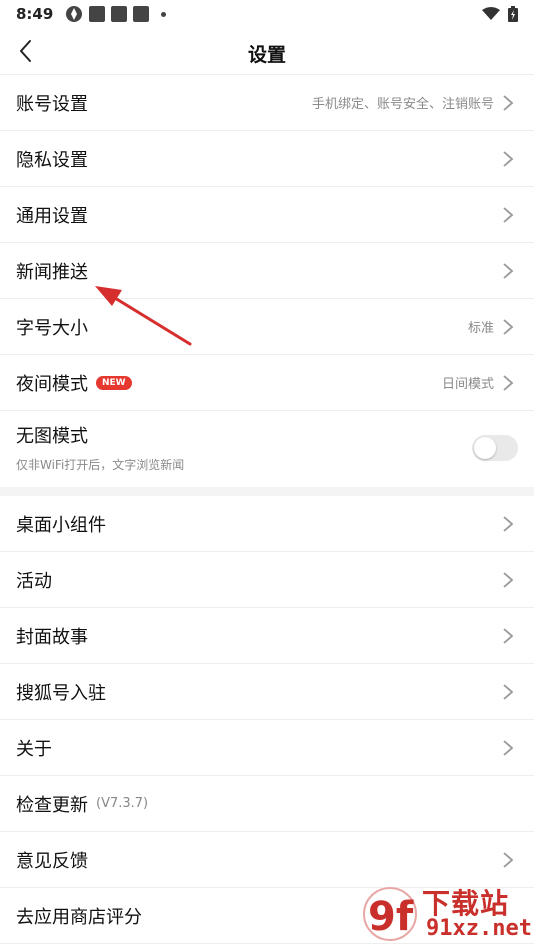 The image size is (534, 950). What do you see at coordinates (61, 525) in the screenshot?
I see `settings-item-label: 桌面小组件` at bounding box center [61, 525].